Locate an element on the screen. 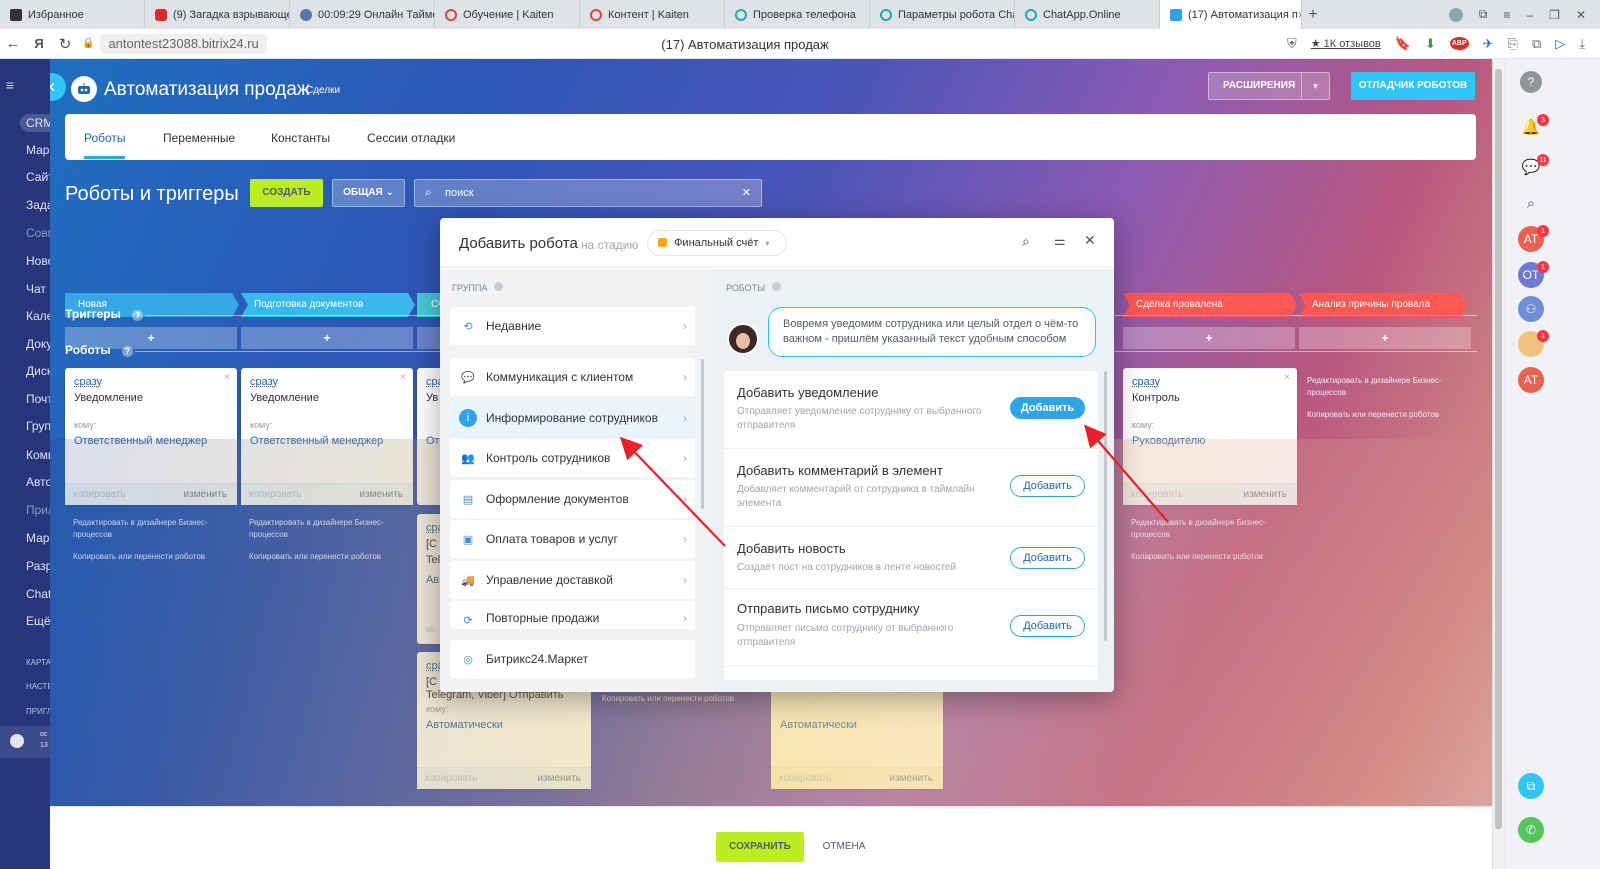 This screenshot has width=1600, height=869. cancel-button: ОТМЕНА is located at coordinates (844, 847).